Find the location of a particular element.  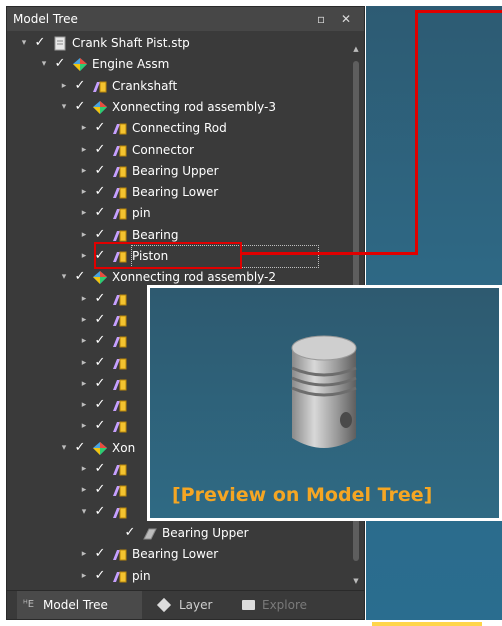

tab-label: Model Tree is located at coordinates (75, 605).